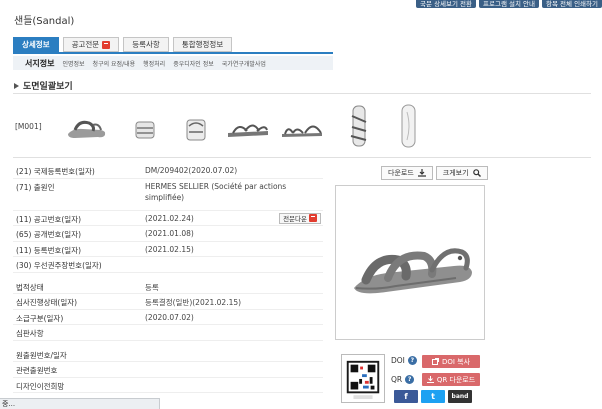 The height and width of the screenshot is (409, 602). I want to click on field-label: 법적상태, so click(30, 287).